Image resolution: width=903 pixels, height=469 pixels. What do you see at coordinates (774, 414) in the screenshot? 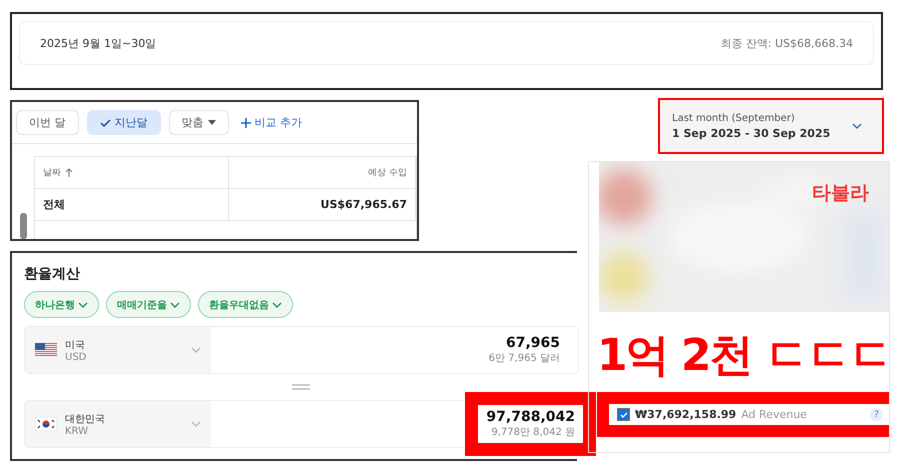
I see `revenue-label: Ad Revenue` at bounding box center [774, 414].